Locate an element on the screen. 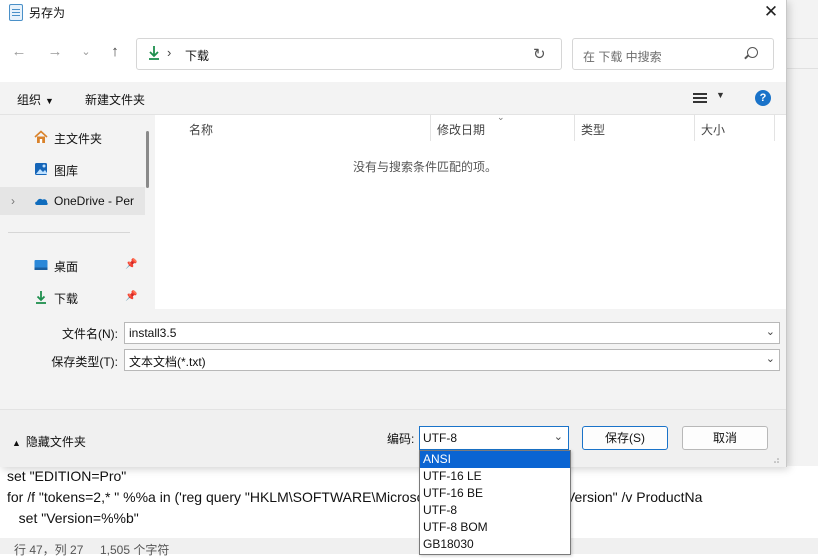 This screenshot has width=818, height=558. sidebar-item-home: 主文件夹 is located at coordinates (72, 137).